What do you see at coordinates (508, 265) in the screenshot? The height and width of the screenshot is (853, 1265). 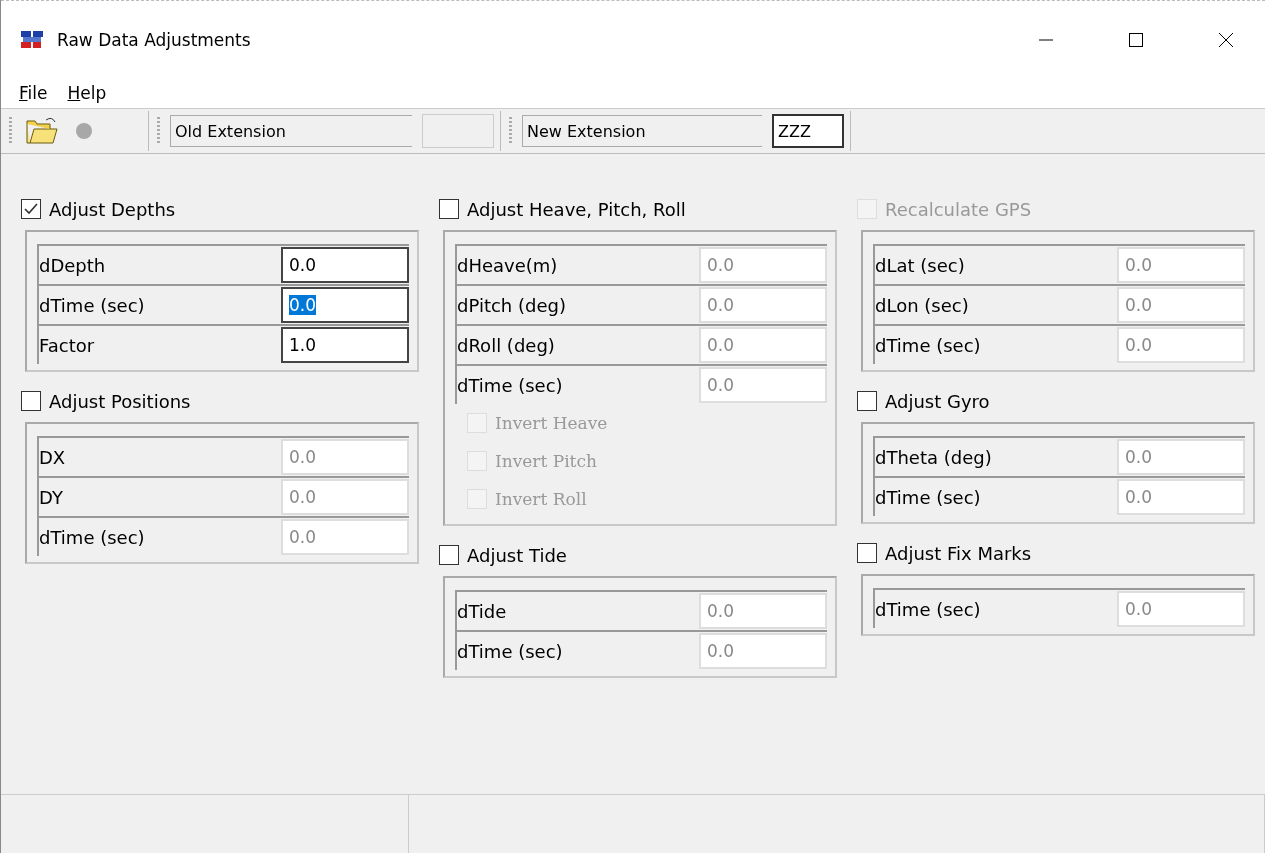 I see `field-label: dHeave(m)` at bounding box center [508, 265].